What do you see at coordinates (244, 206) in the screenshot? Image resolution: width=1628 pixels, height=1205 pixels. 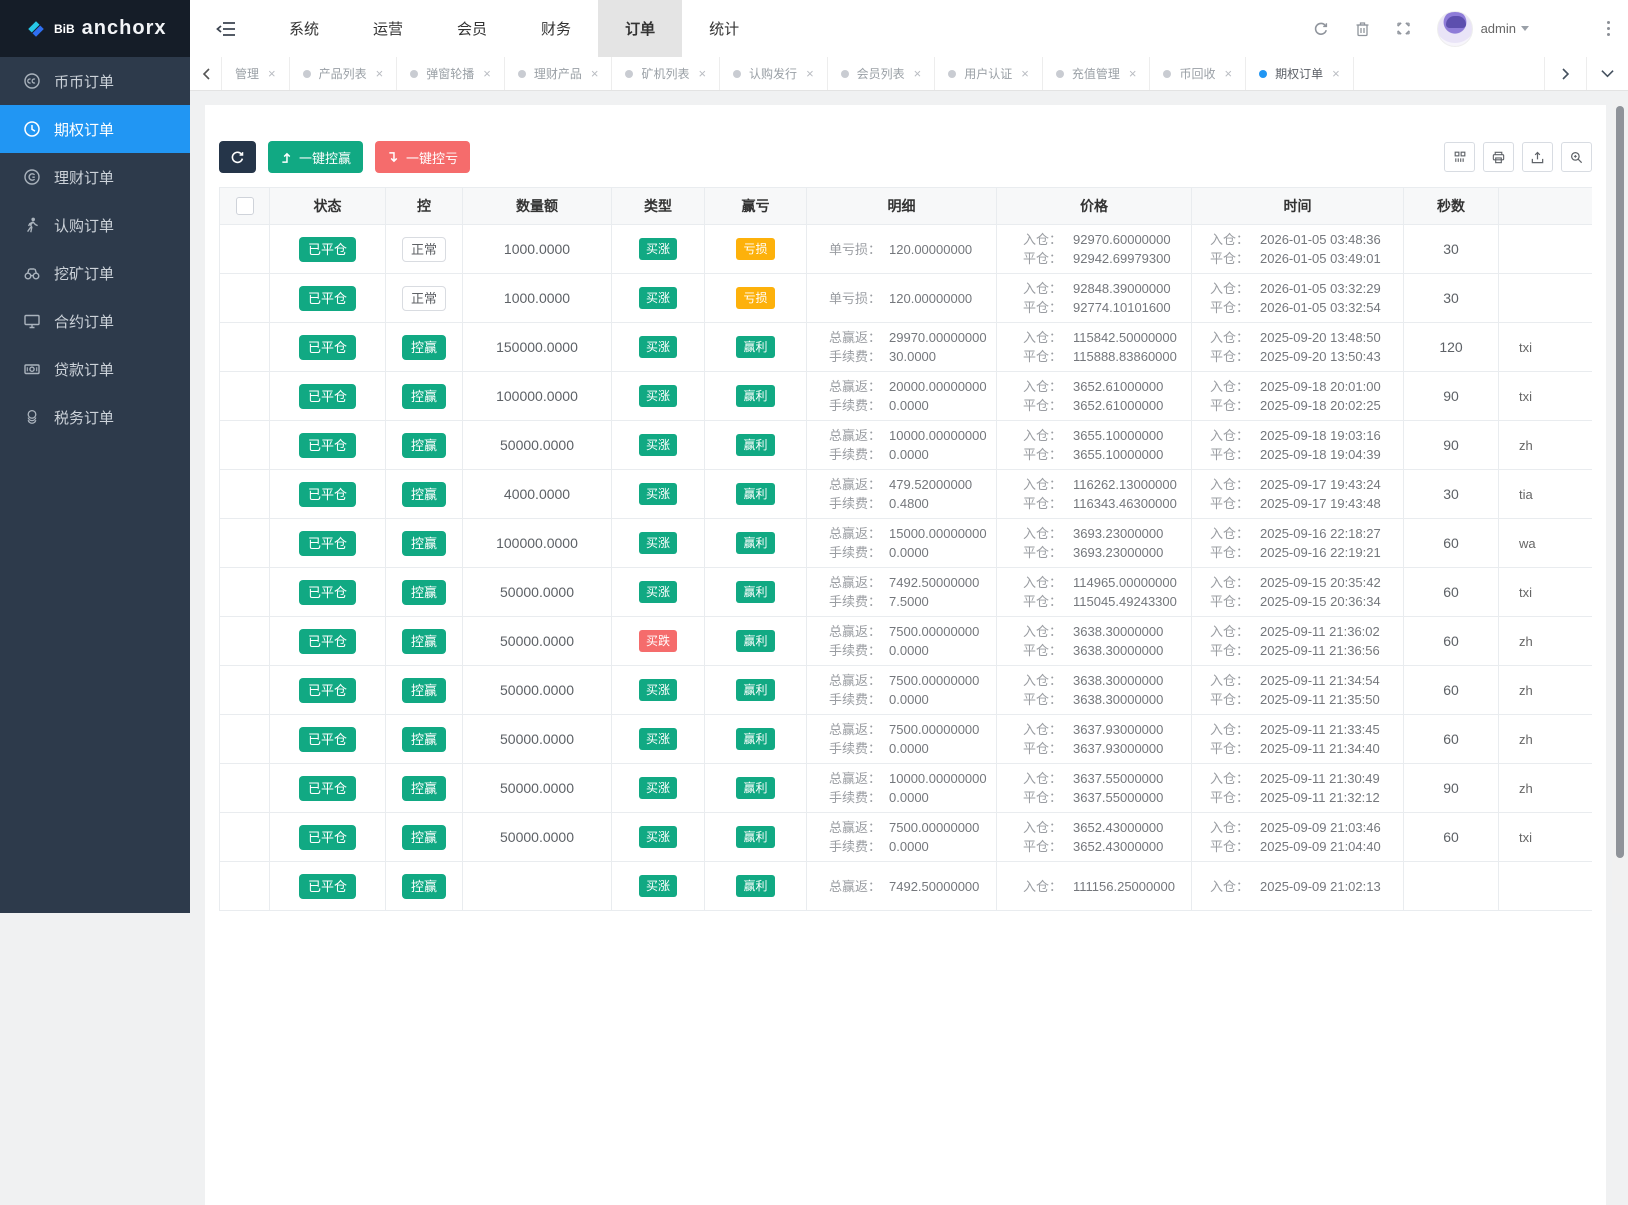 I see `select-all-checkbox` at bounding box center [244, 206].